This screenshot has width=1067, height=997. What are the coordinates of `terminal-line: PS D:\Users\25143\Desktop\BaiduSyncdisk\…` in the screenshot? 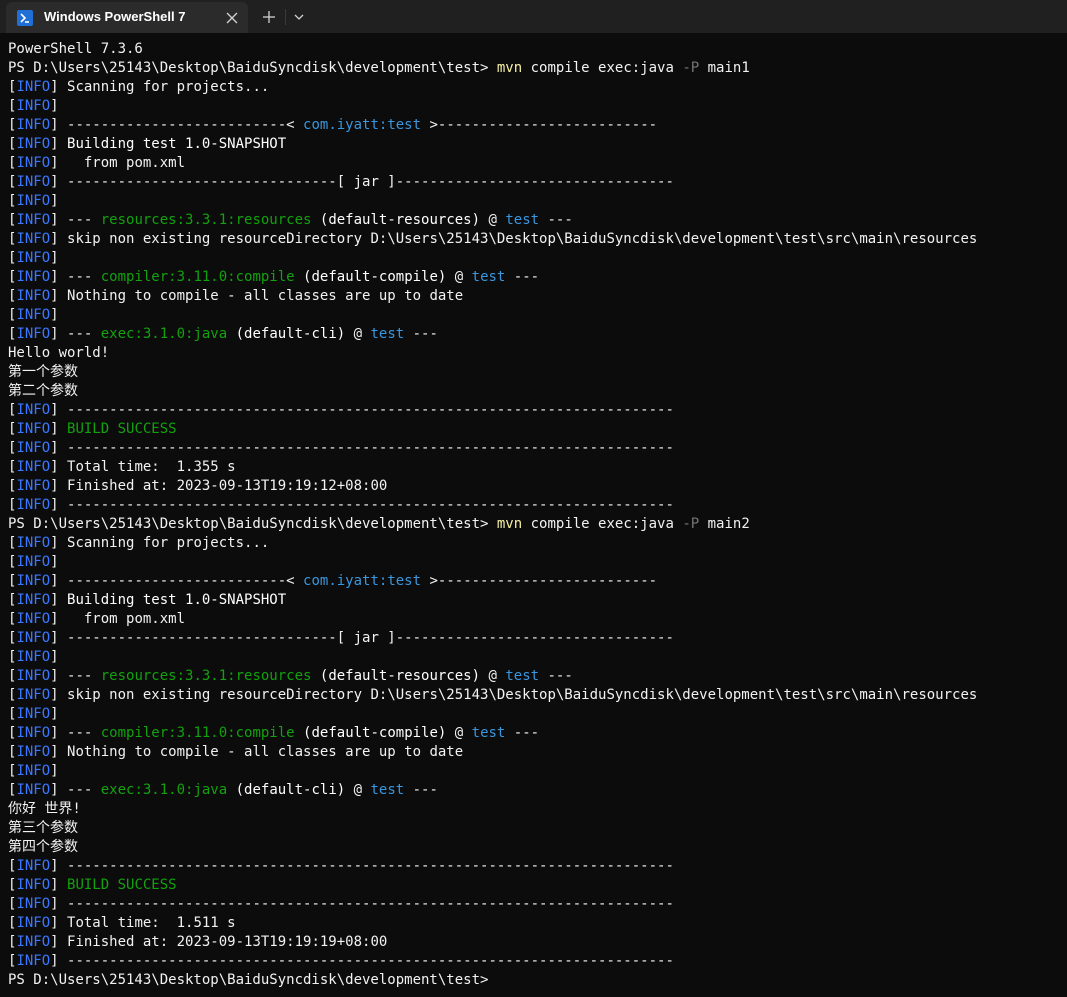 It's located at (536, 68).